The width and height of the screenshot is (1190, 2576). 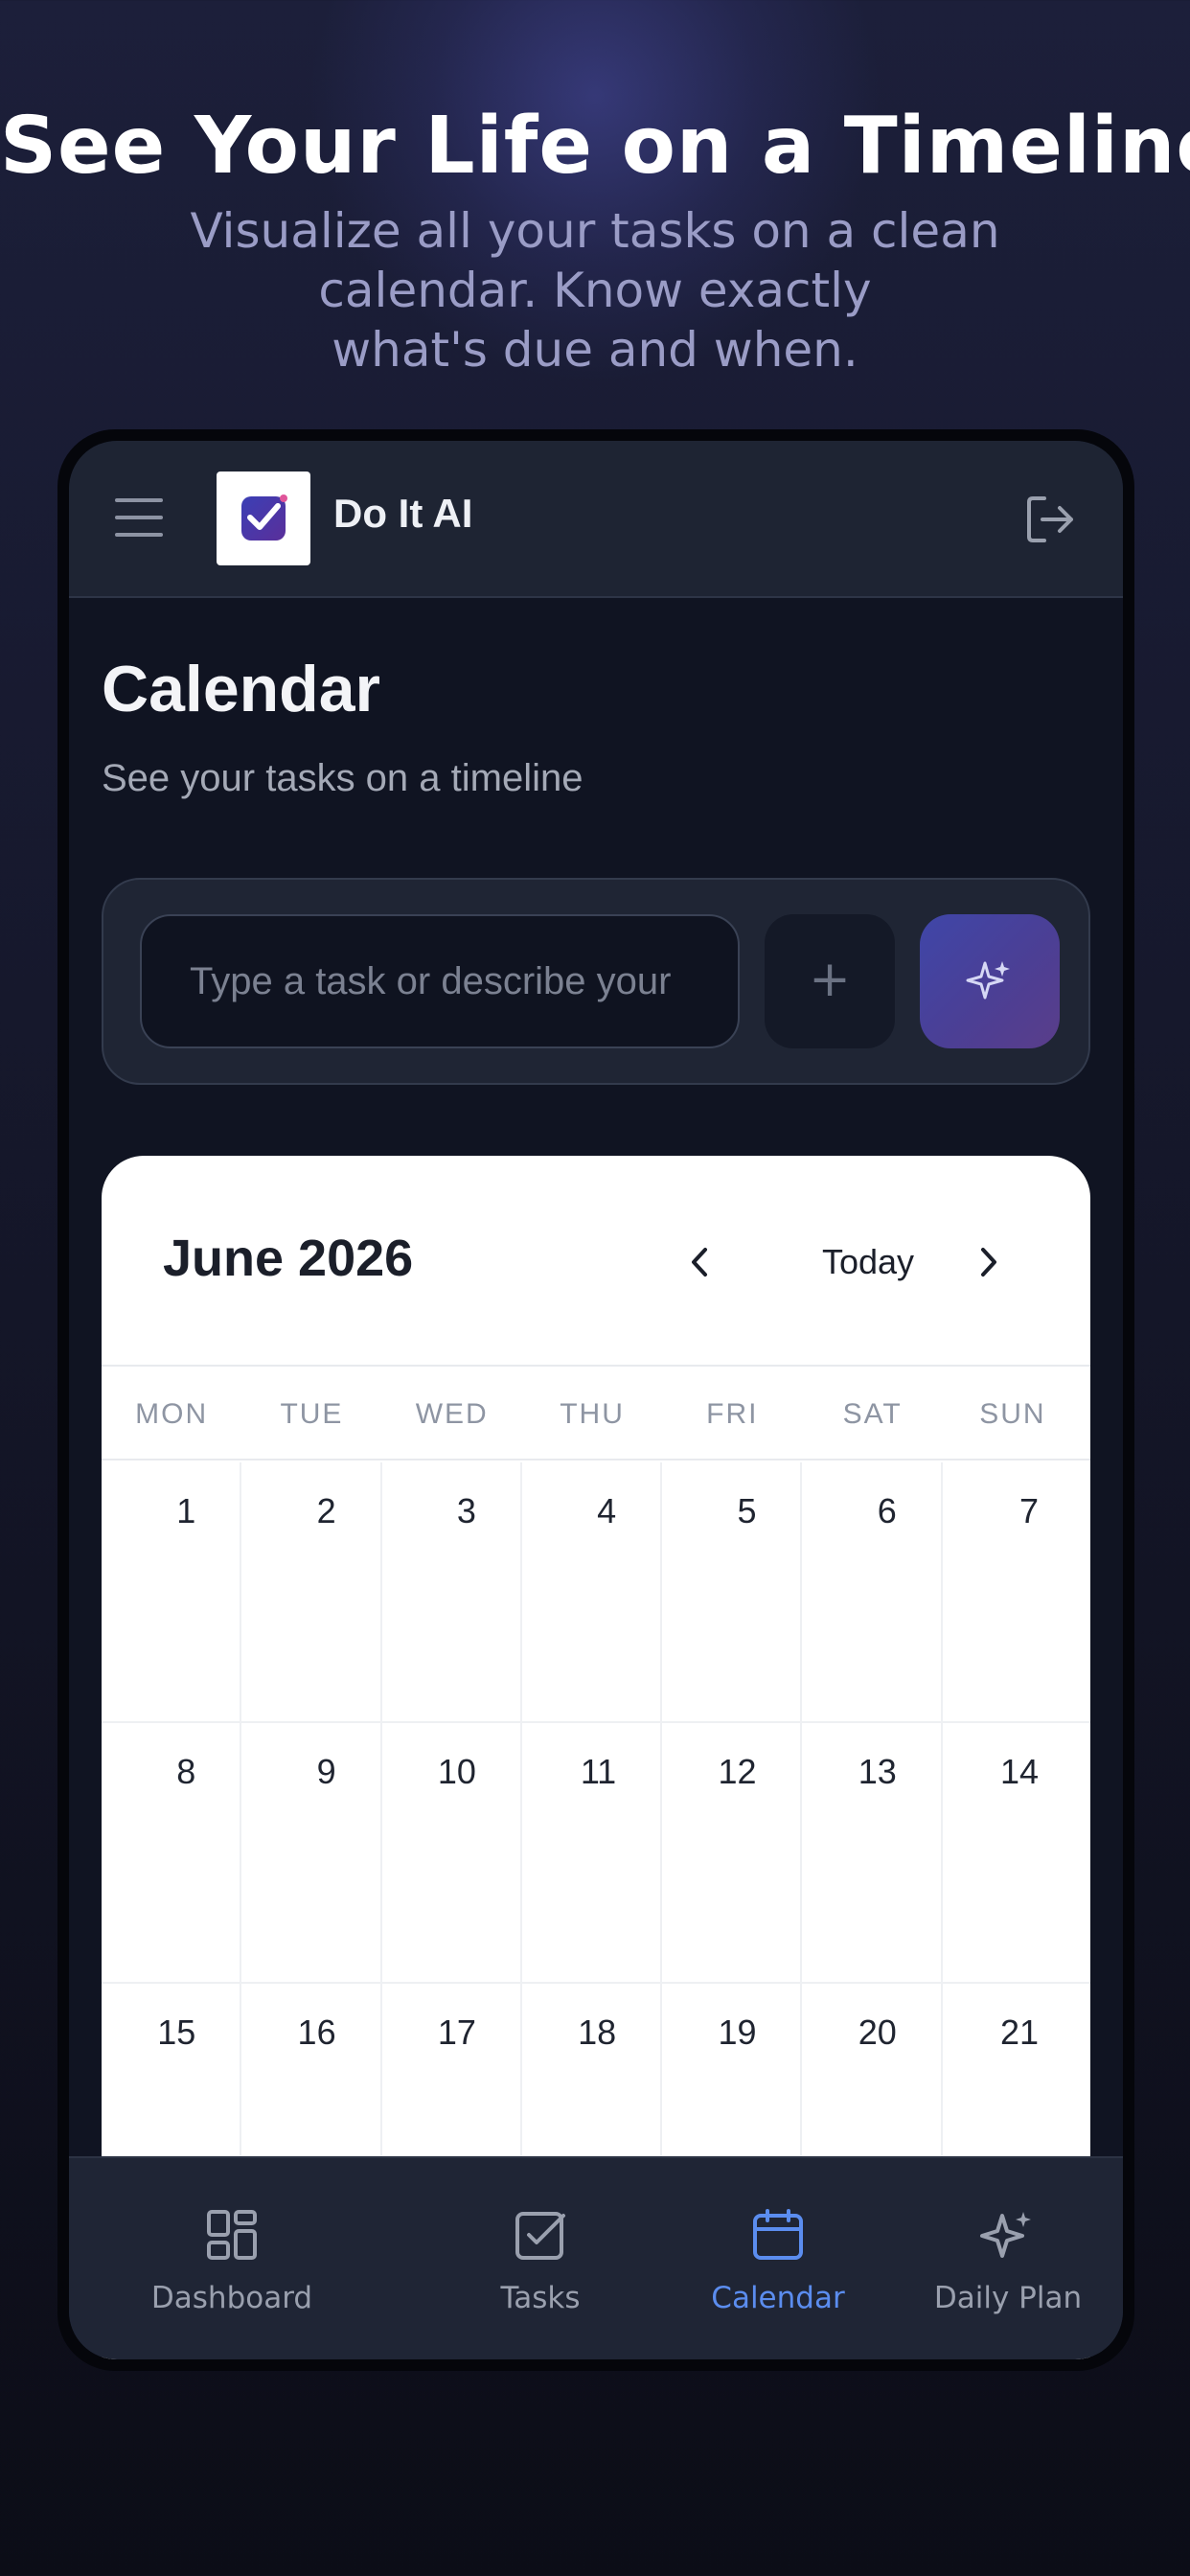 I want to click on add-task-button: +, so click(x=830, y=981).